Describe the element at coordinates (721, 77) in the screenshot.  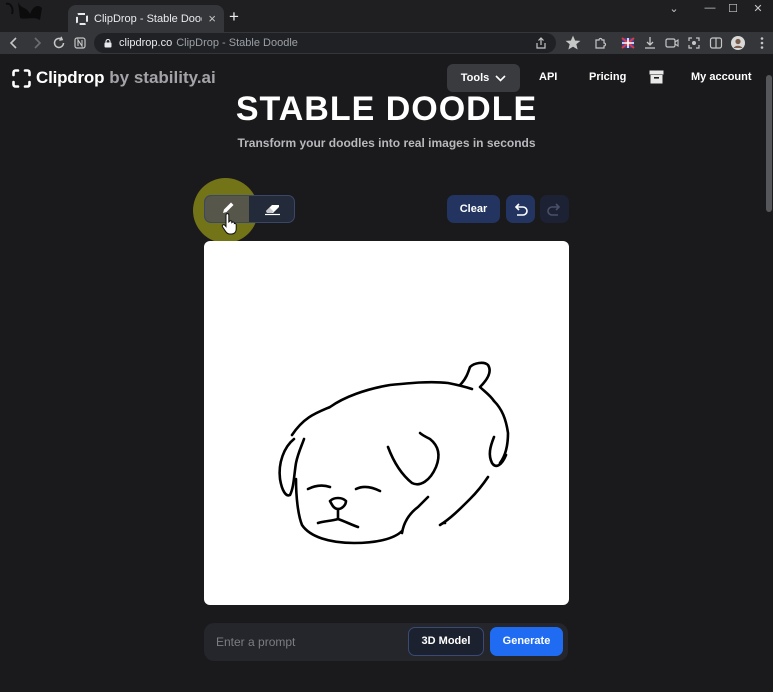
I see `my-account-link: My account` at that location.